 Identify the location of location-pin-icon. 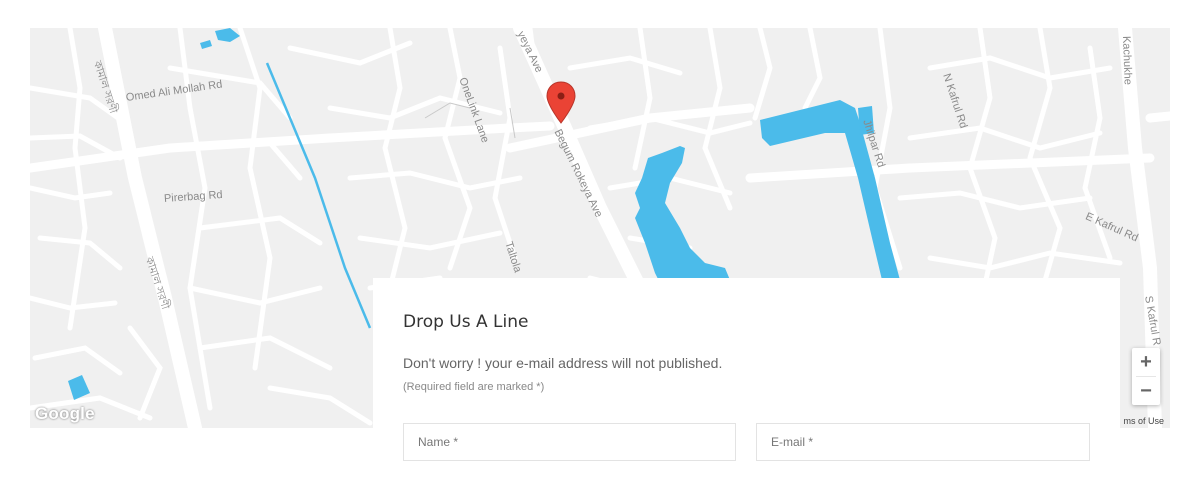
(561, 102).